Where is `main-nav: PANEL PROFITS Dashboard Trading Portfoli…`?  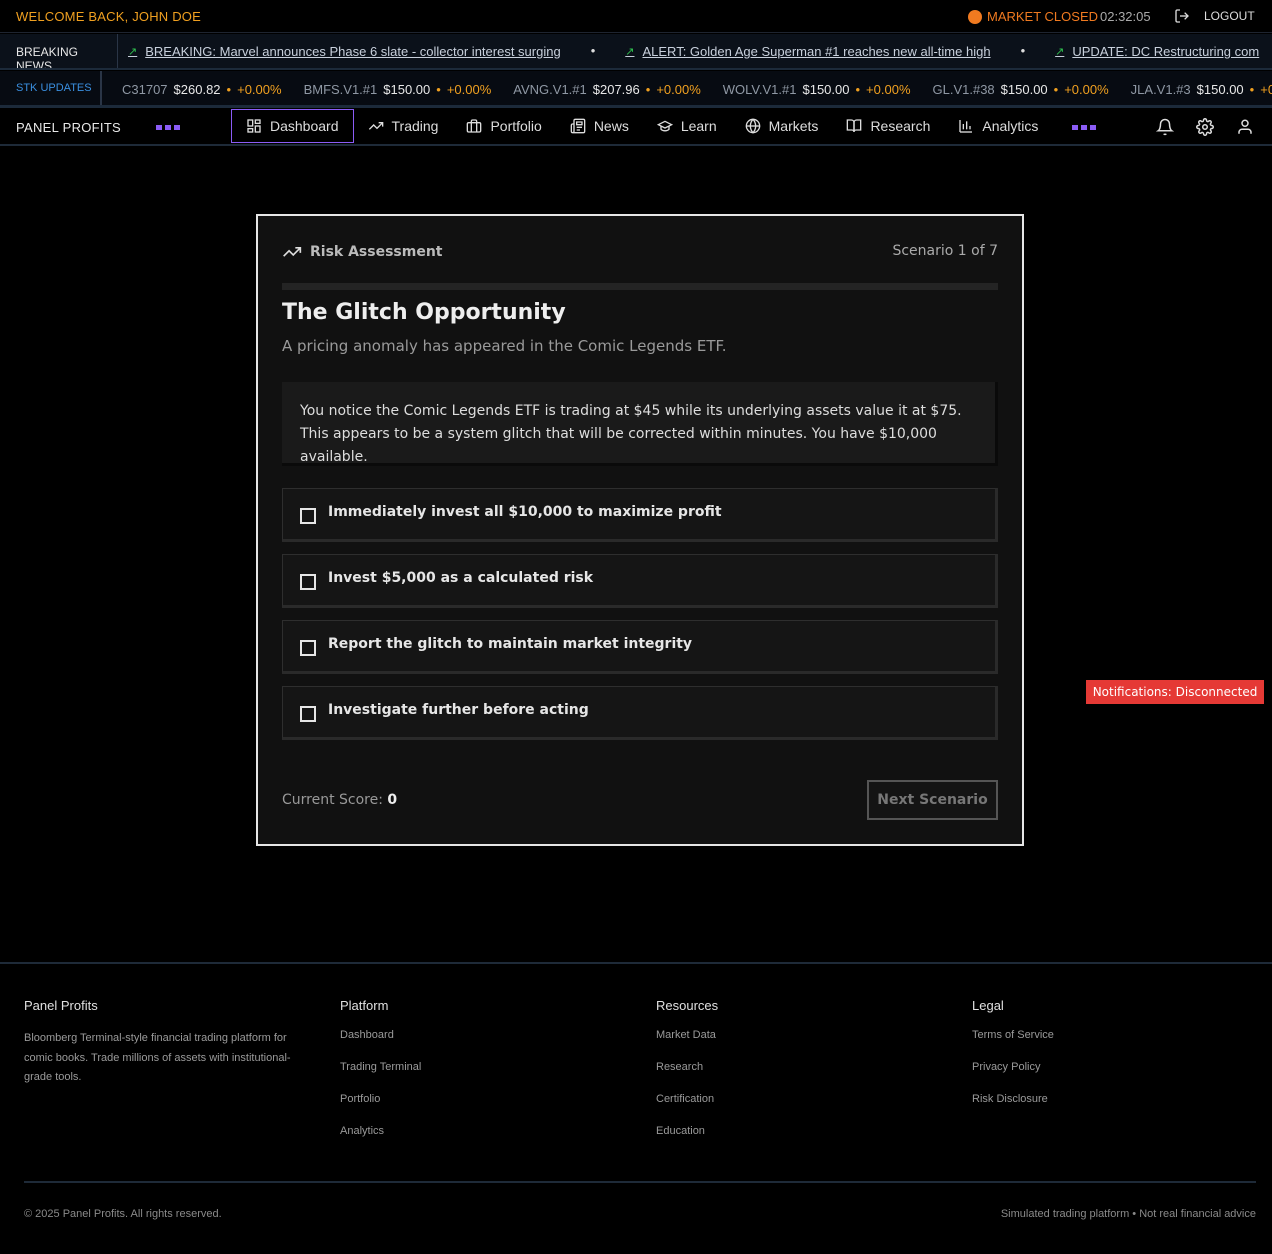 main-nav: PANEL PROFITS Dashboard Trading Portfoli… is located at coordinates (636, 127).